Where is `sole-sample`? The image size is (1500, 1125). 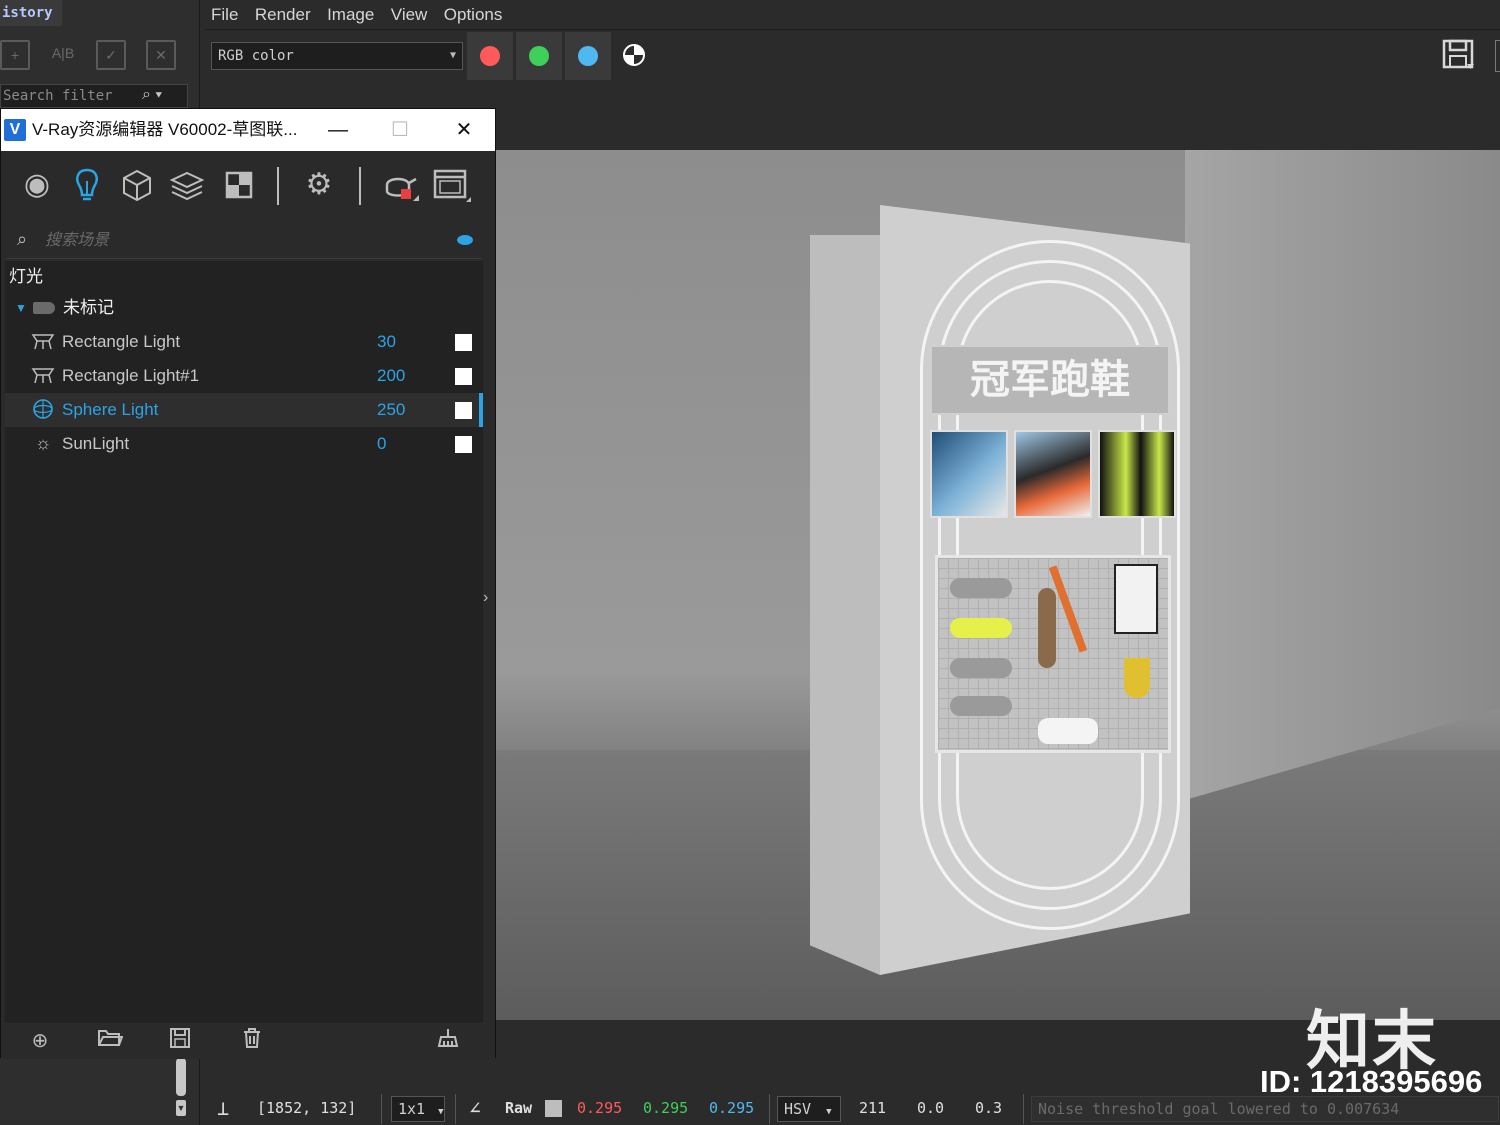 sole-sample is located at coordinates (981, 706).